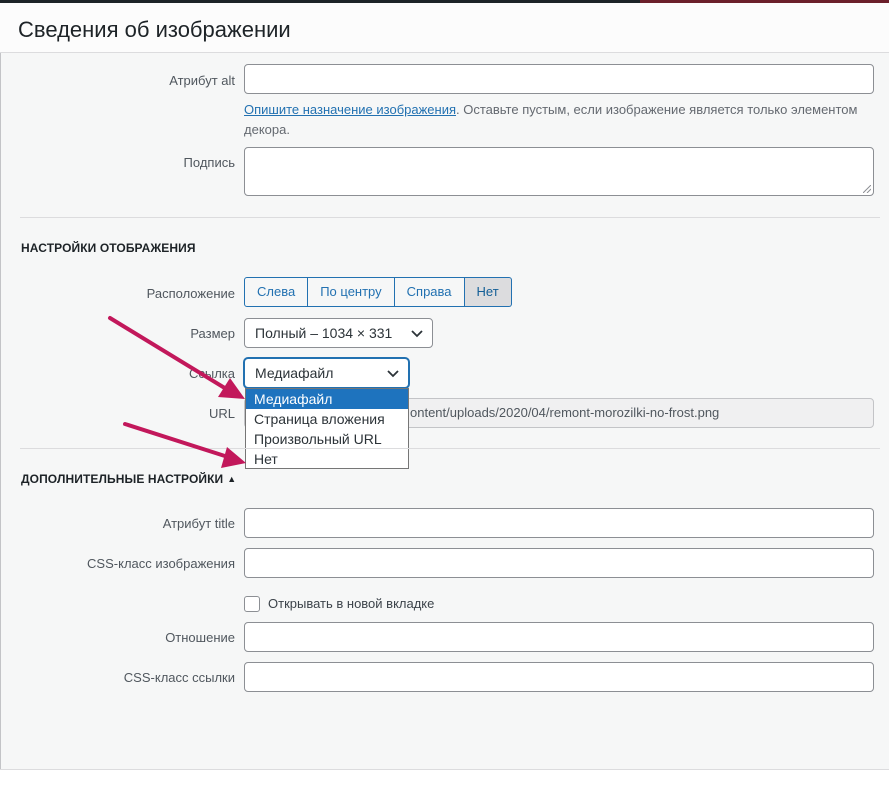  What do you see at coordinates (198, 523) in the screenshot?
I see `title-attr-label: Атрибут title` at bounding box center [198, 523].